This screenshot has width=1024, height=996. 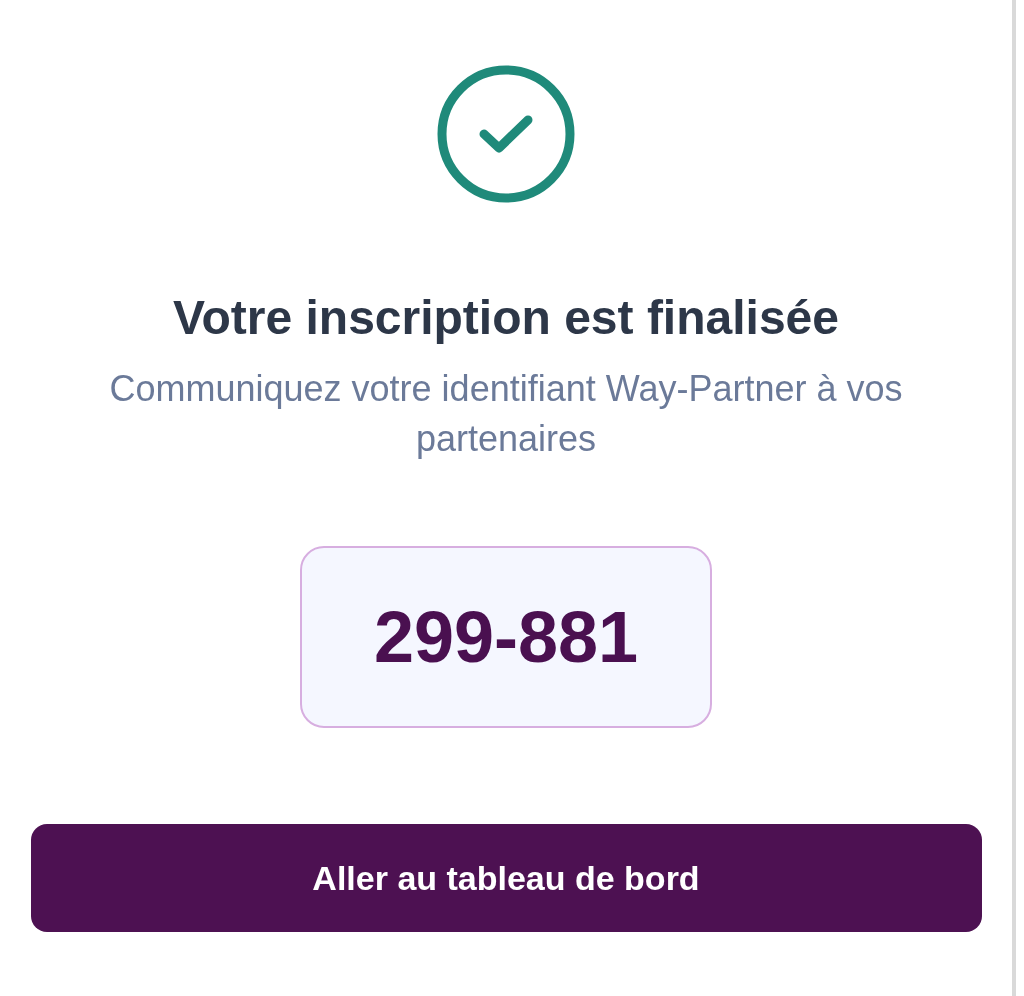 What do you see at coordinates (506, 134) in the screenshot?
I see `success-check-icon` at bounding box center [506, 134].